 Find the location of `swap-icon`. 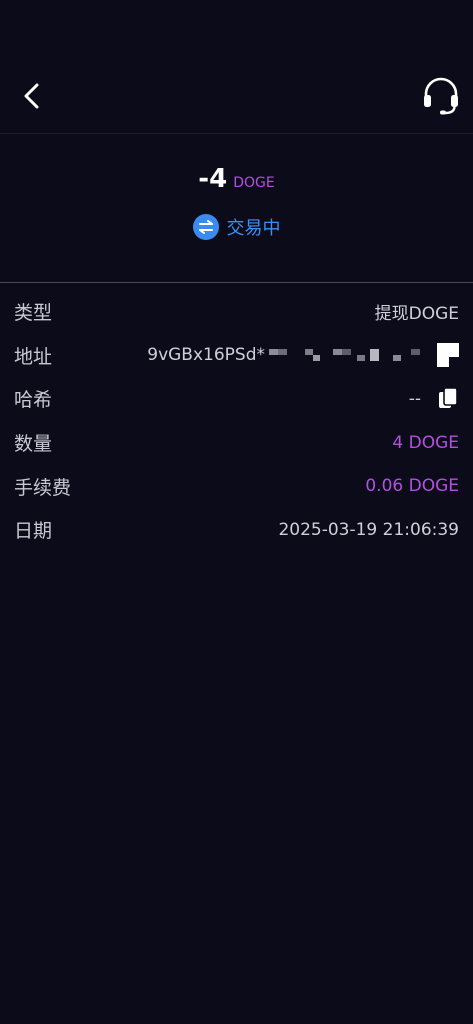

swap-icon is located at coordinates (205, 227).